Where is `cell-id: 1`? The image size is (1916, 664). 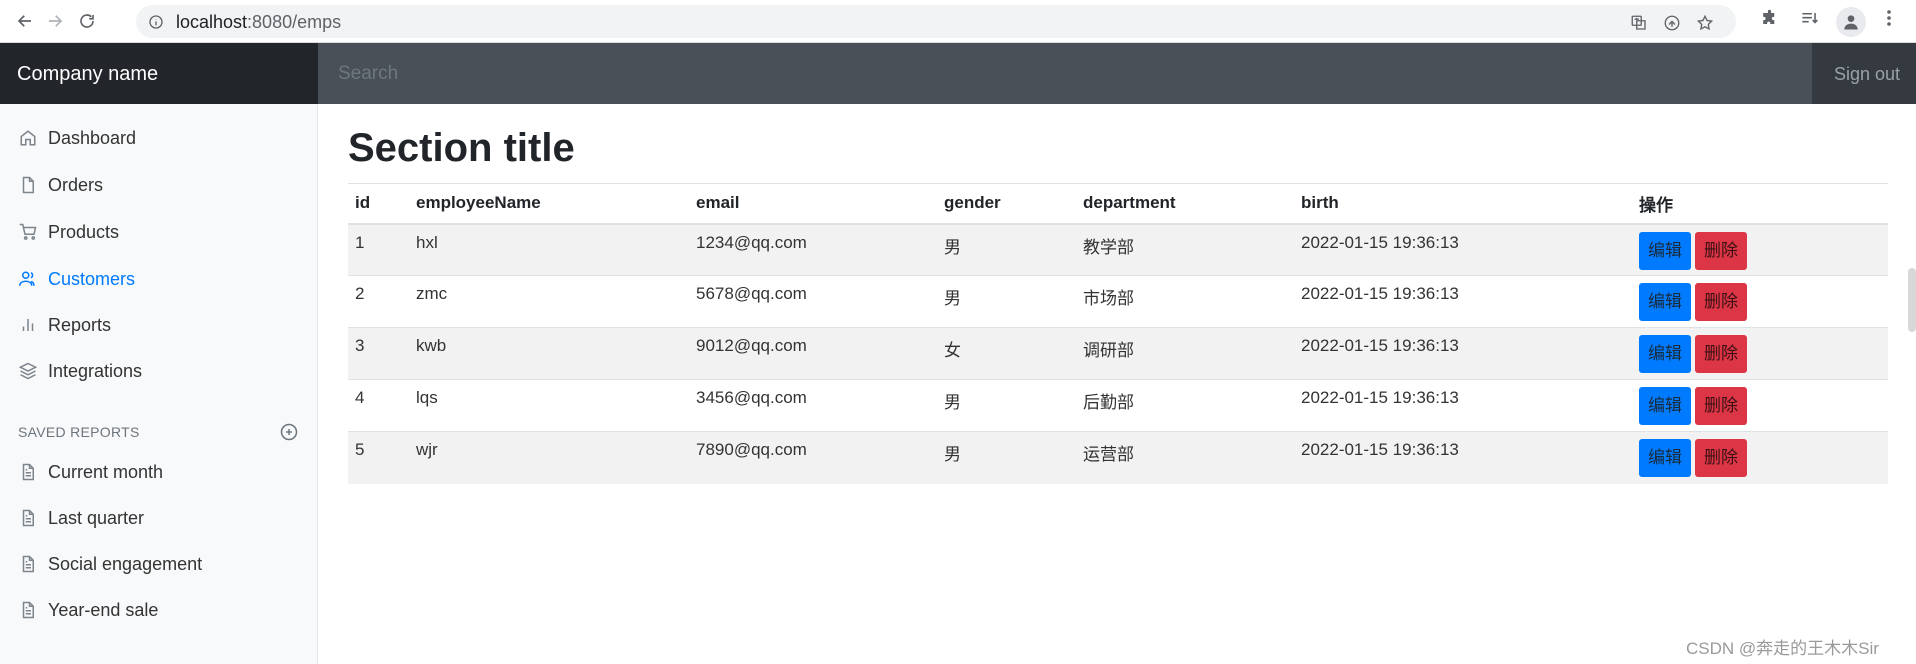 cell-id: 1 is located at coordinates (378, 249).